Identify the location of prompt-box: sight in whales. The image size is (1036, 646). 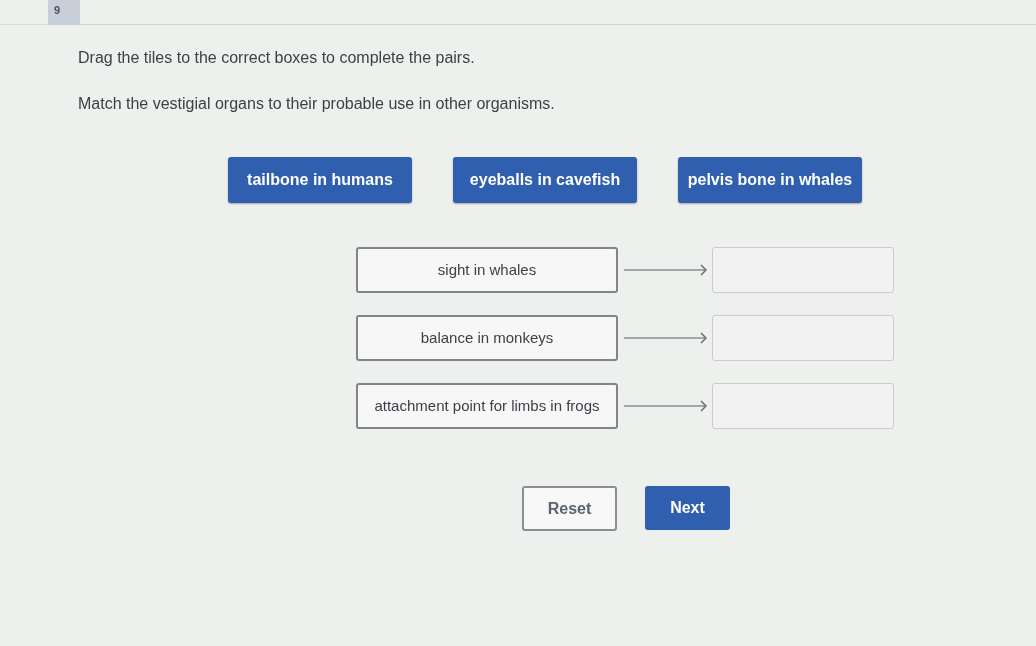
(487, 270).